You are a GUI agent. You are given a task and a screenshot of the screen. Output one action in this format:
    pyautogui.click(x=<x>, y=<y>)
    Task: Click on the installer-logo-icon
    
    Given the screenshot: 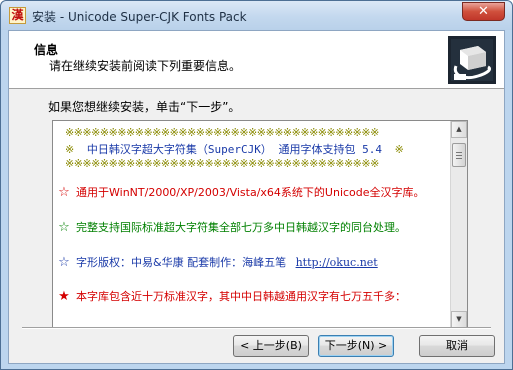 What is the action you would take?
    pyautogui.click(x=472, y=60)
    